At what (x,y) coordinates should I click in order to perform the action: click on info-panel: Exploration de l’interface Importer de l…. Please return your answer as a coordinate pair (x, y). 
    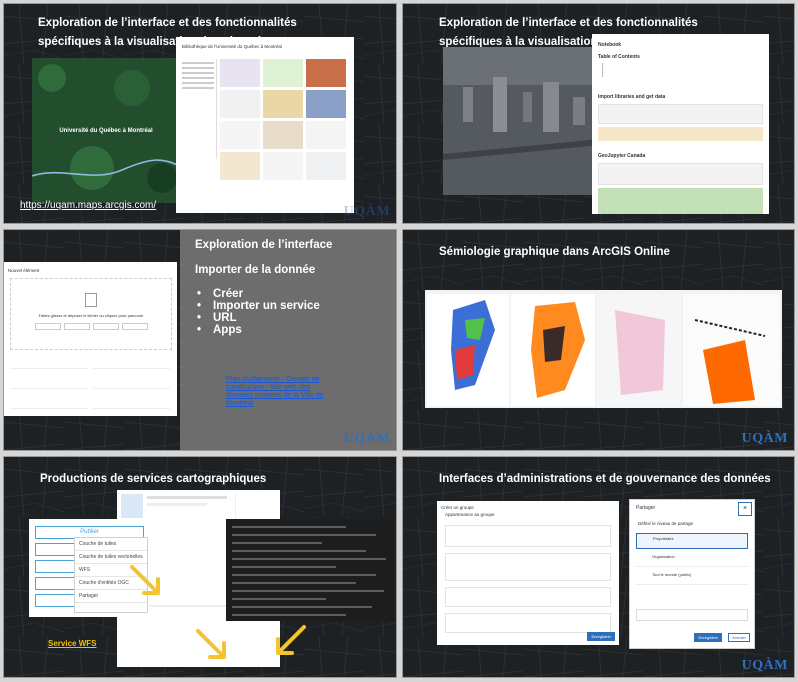
    Looking at the image, I should click on (288, 340).